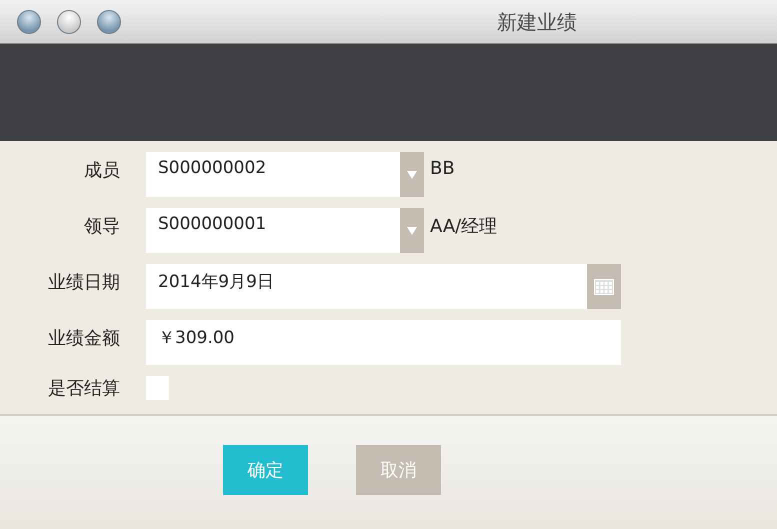 This screenshot has height=529, width=777. Describe the element at coordinates (273, 174) in the screenshot. I see `select-field: S000000002` at that location.